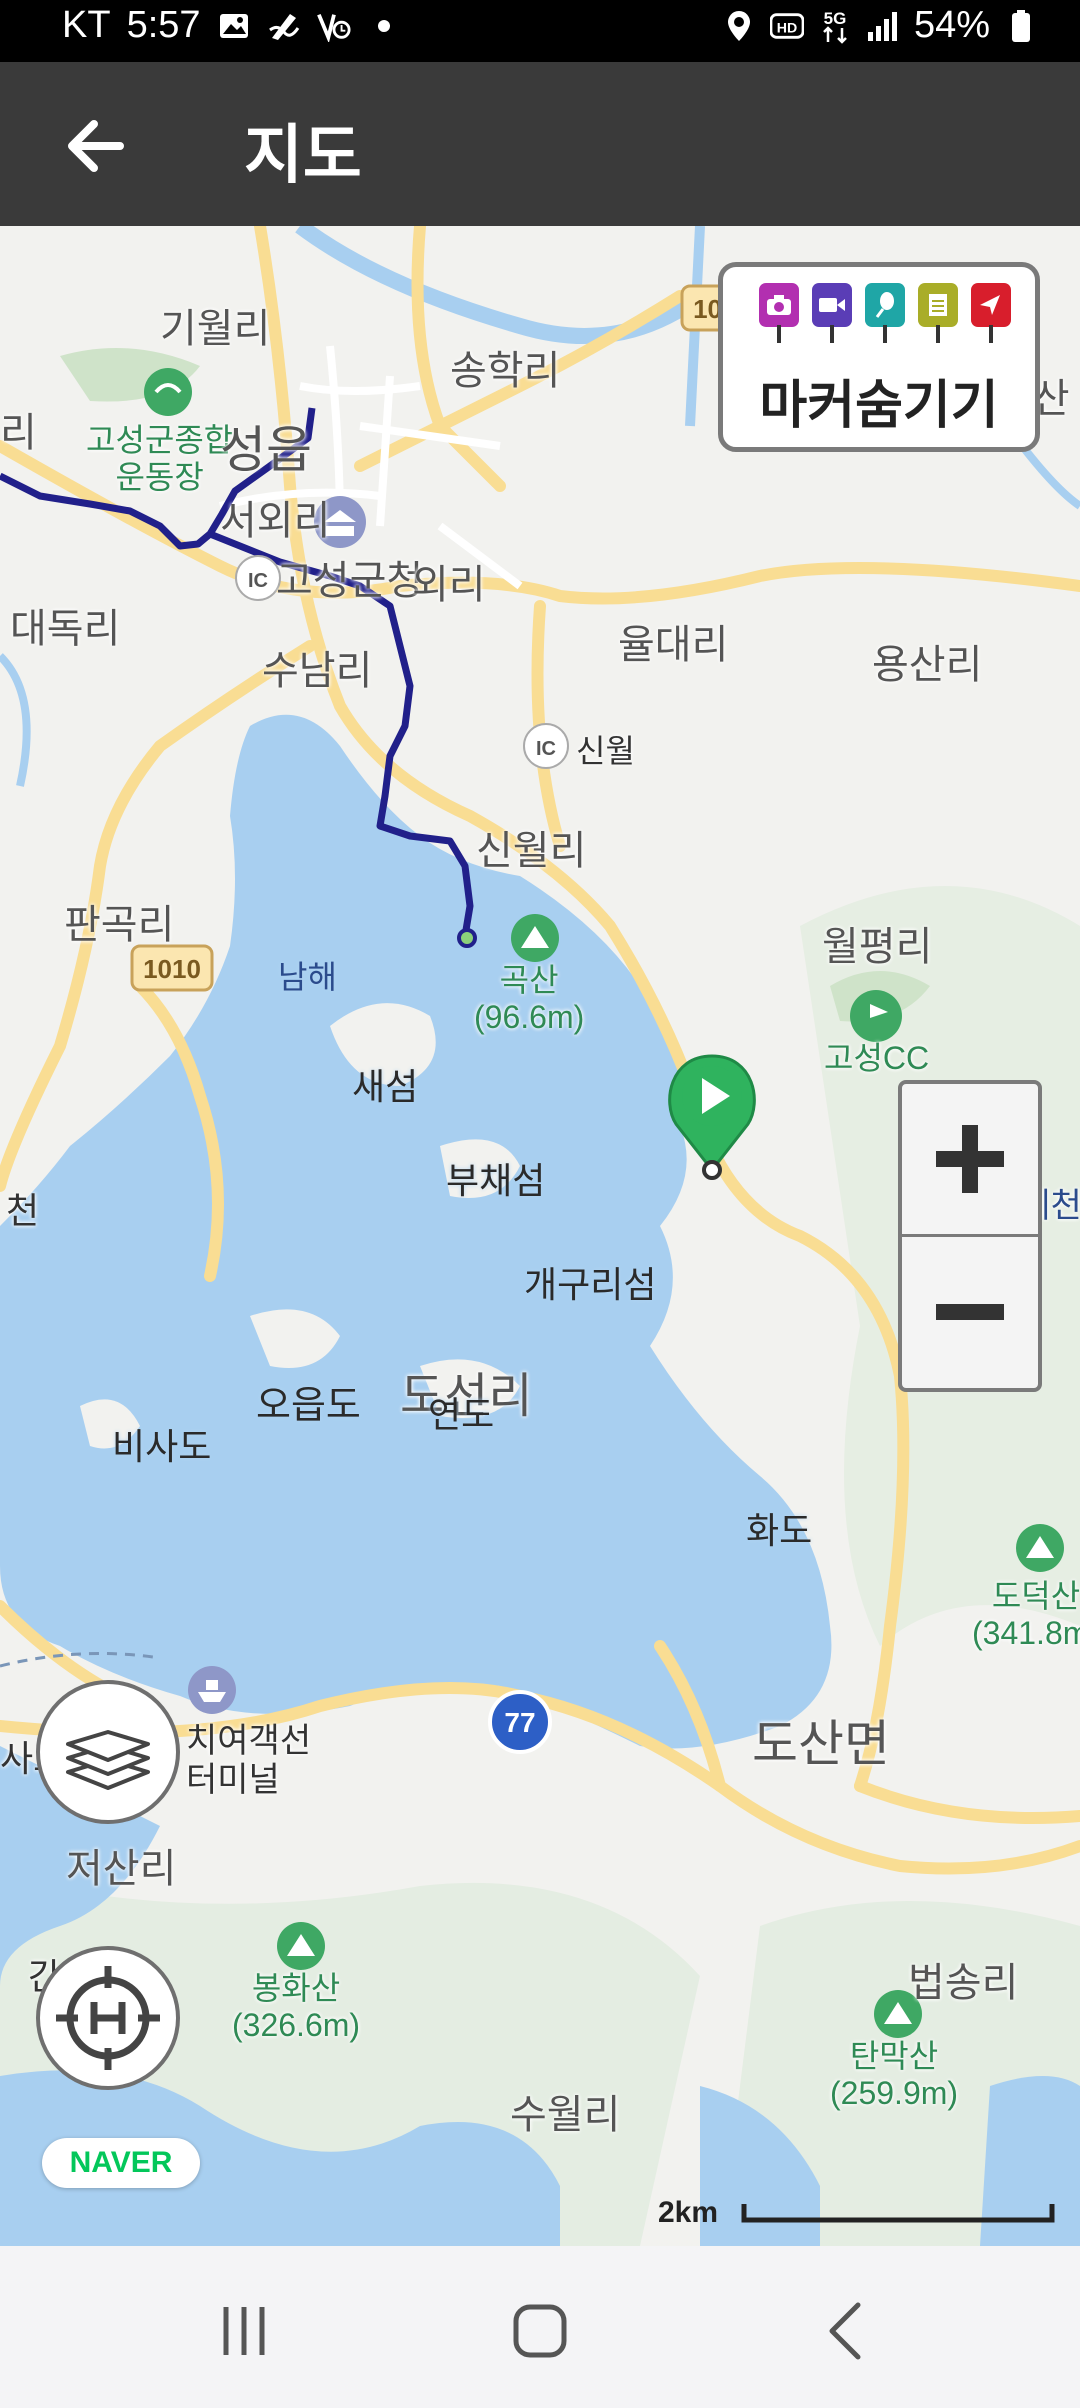 This screenshot has width=1080, height=2408. I want to click on ic-marker-label-1: IC, so click(258, 581).